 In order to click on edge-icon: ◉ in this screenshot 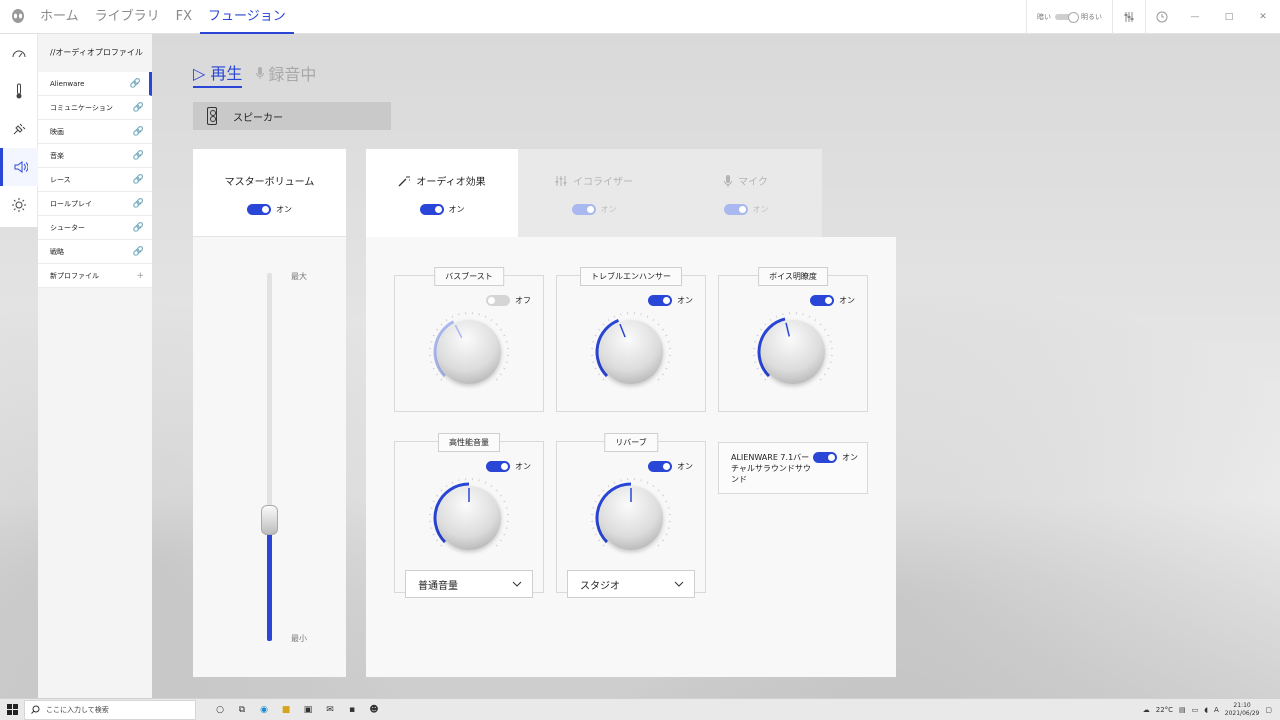, I will do `click(264, 710)`.